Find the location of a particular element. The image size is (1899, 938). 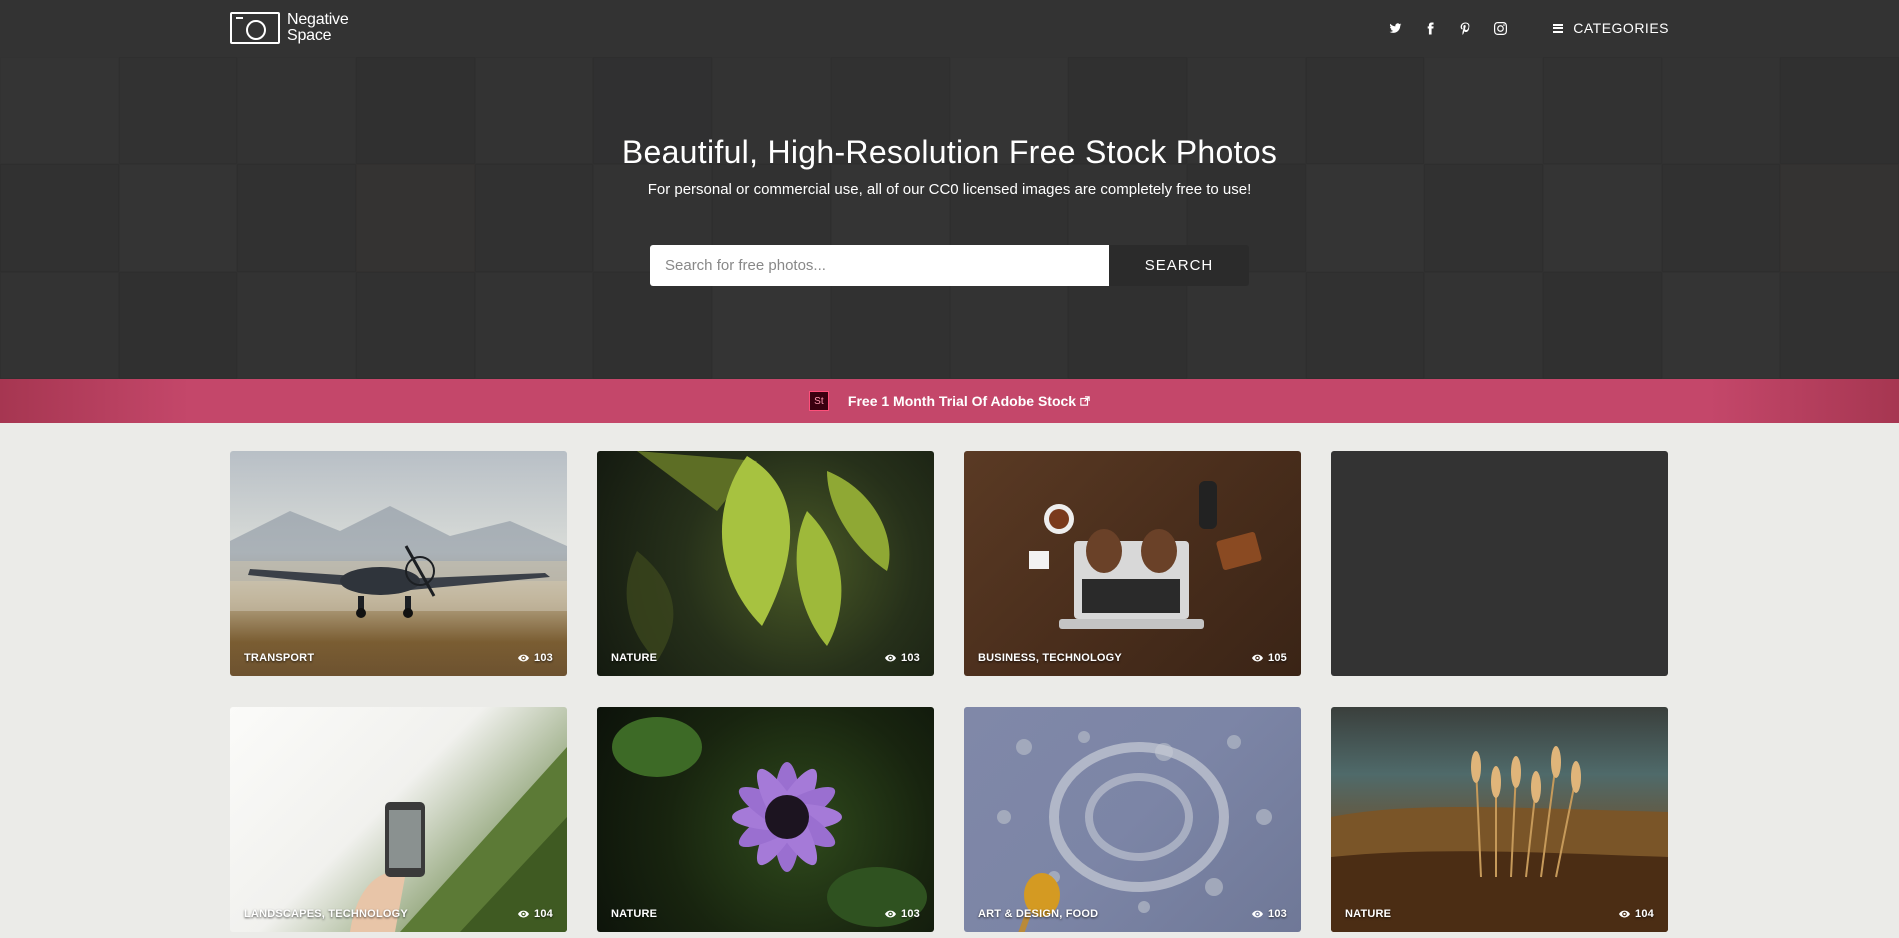

external-link-icon is located at coordinates (1085, 401).